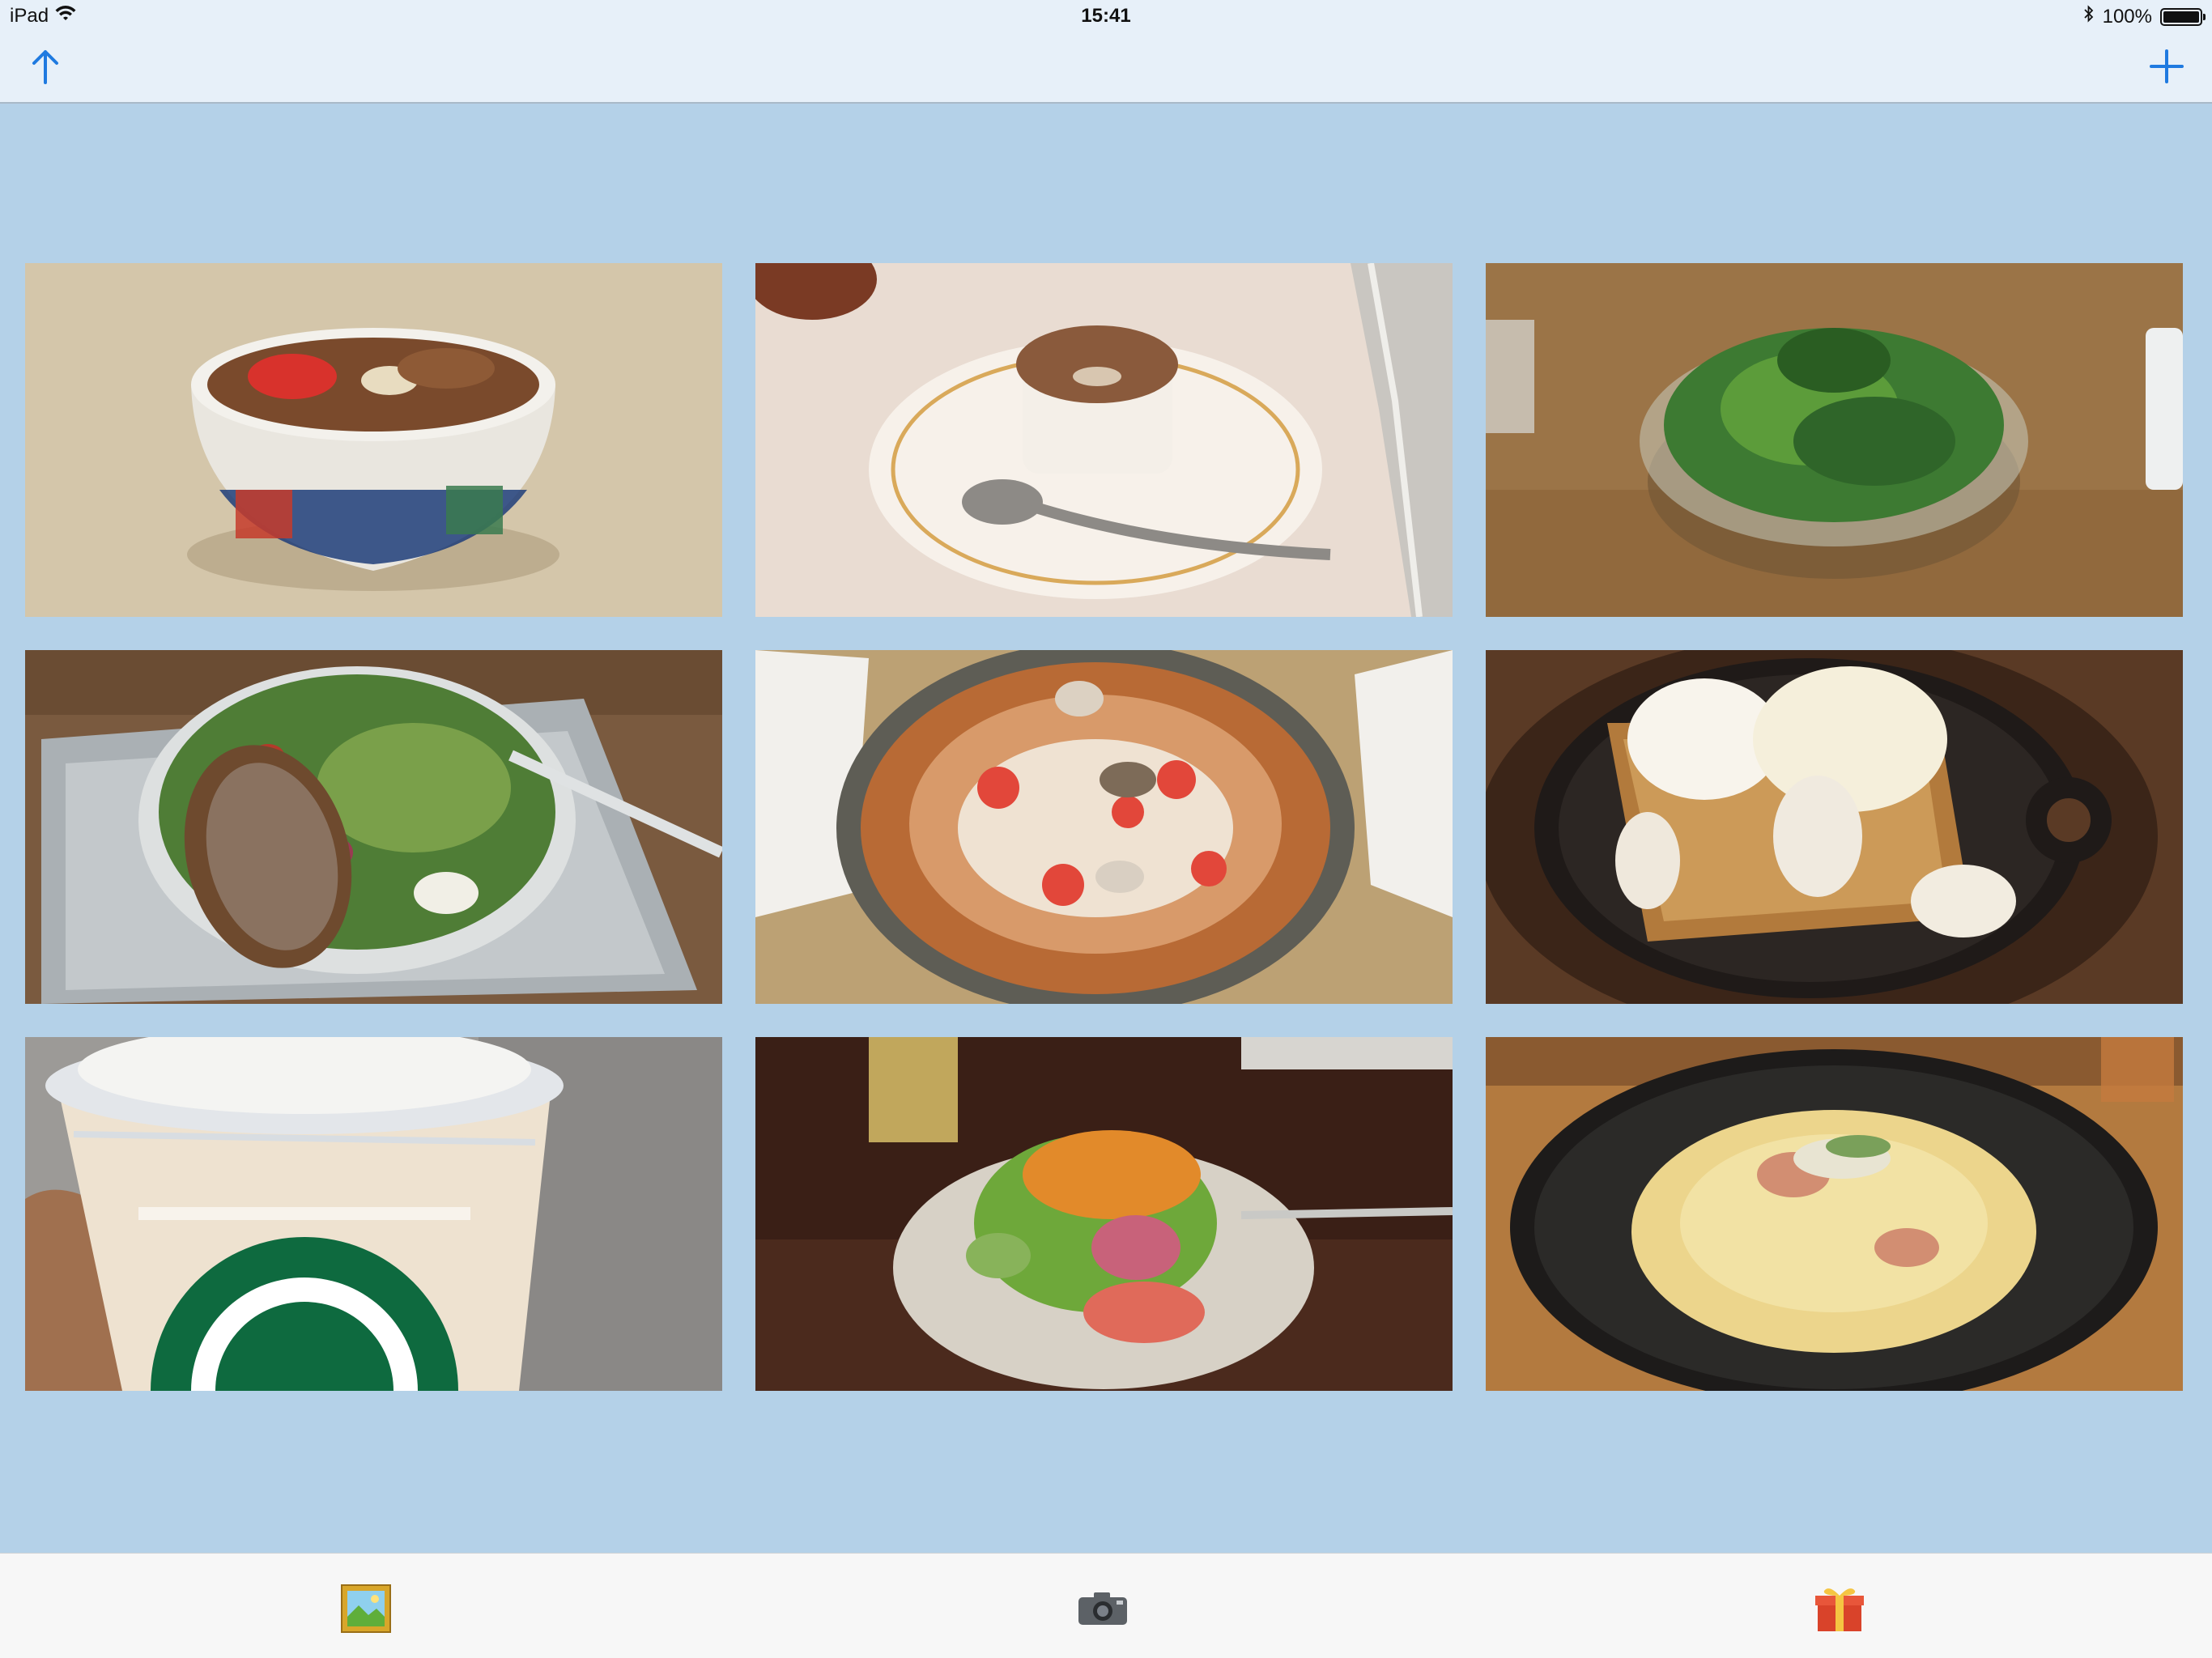 The width and height of the screenshot is (2212, 1658). I want to click on status-time: 15:41, so click(1106, 16).